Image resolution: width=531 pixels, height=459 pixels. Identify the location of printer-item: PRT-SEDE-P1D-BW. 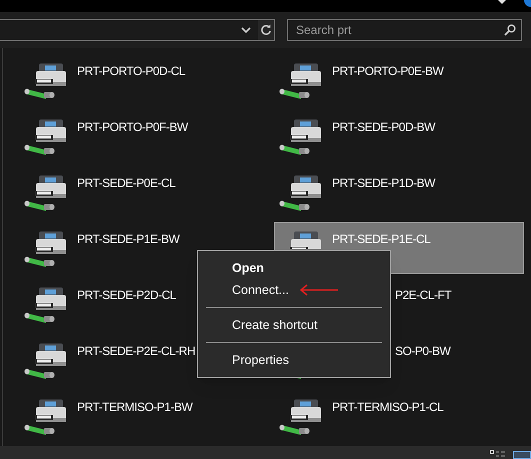
(399, 192).